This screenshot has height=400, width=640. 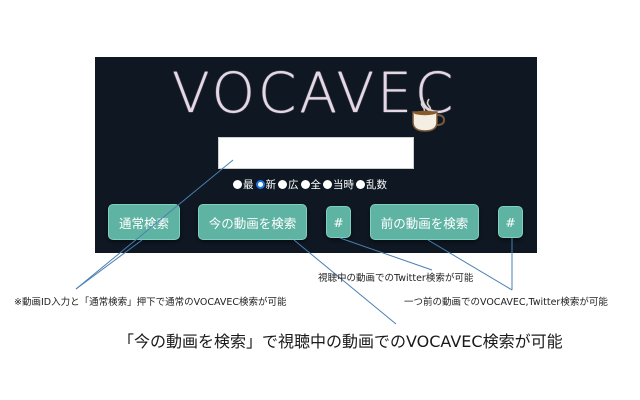 I want to click on radio-label: 当時, so click(x=343, y=184).